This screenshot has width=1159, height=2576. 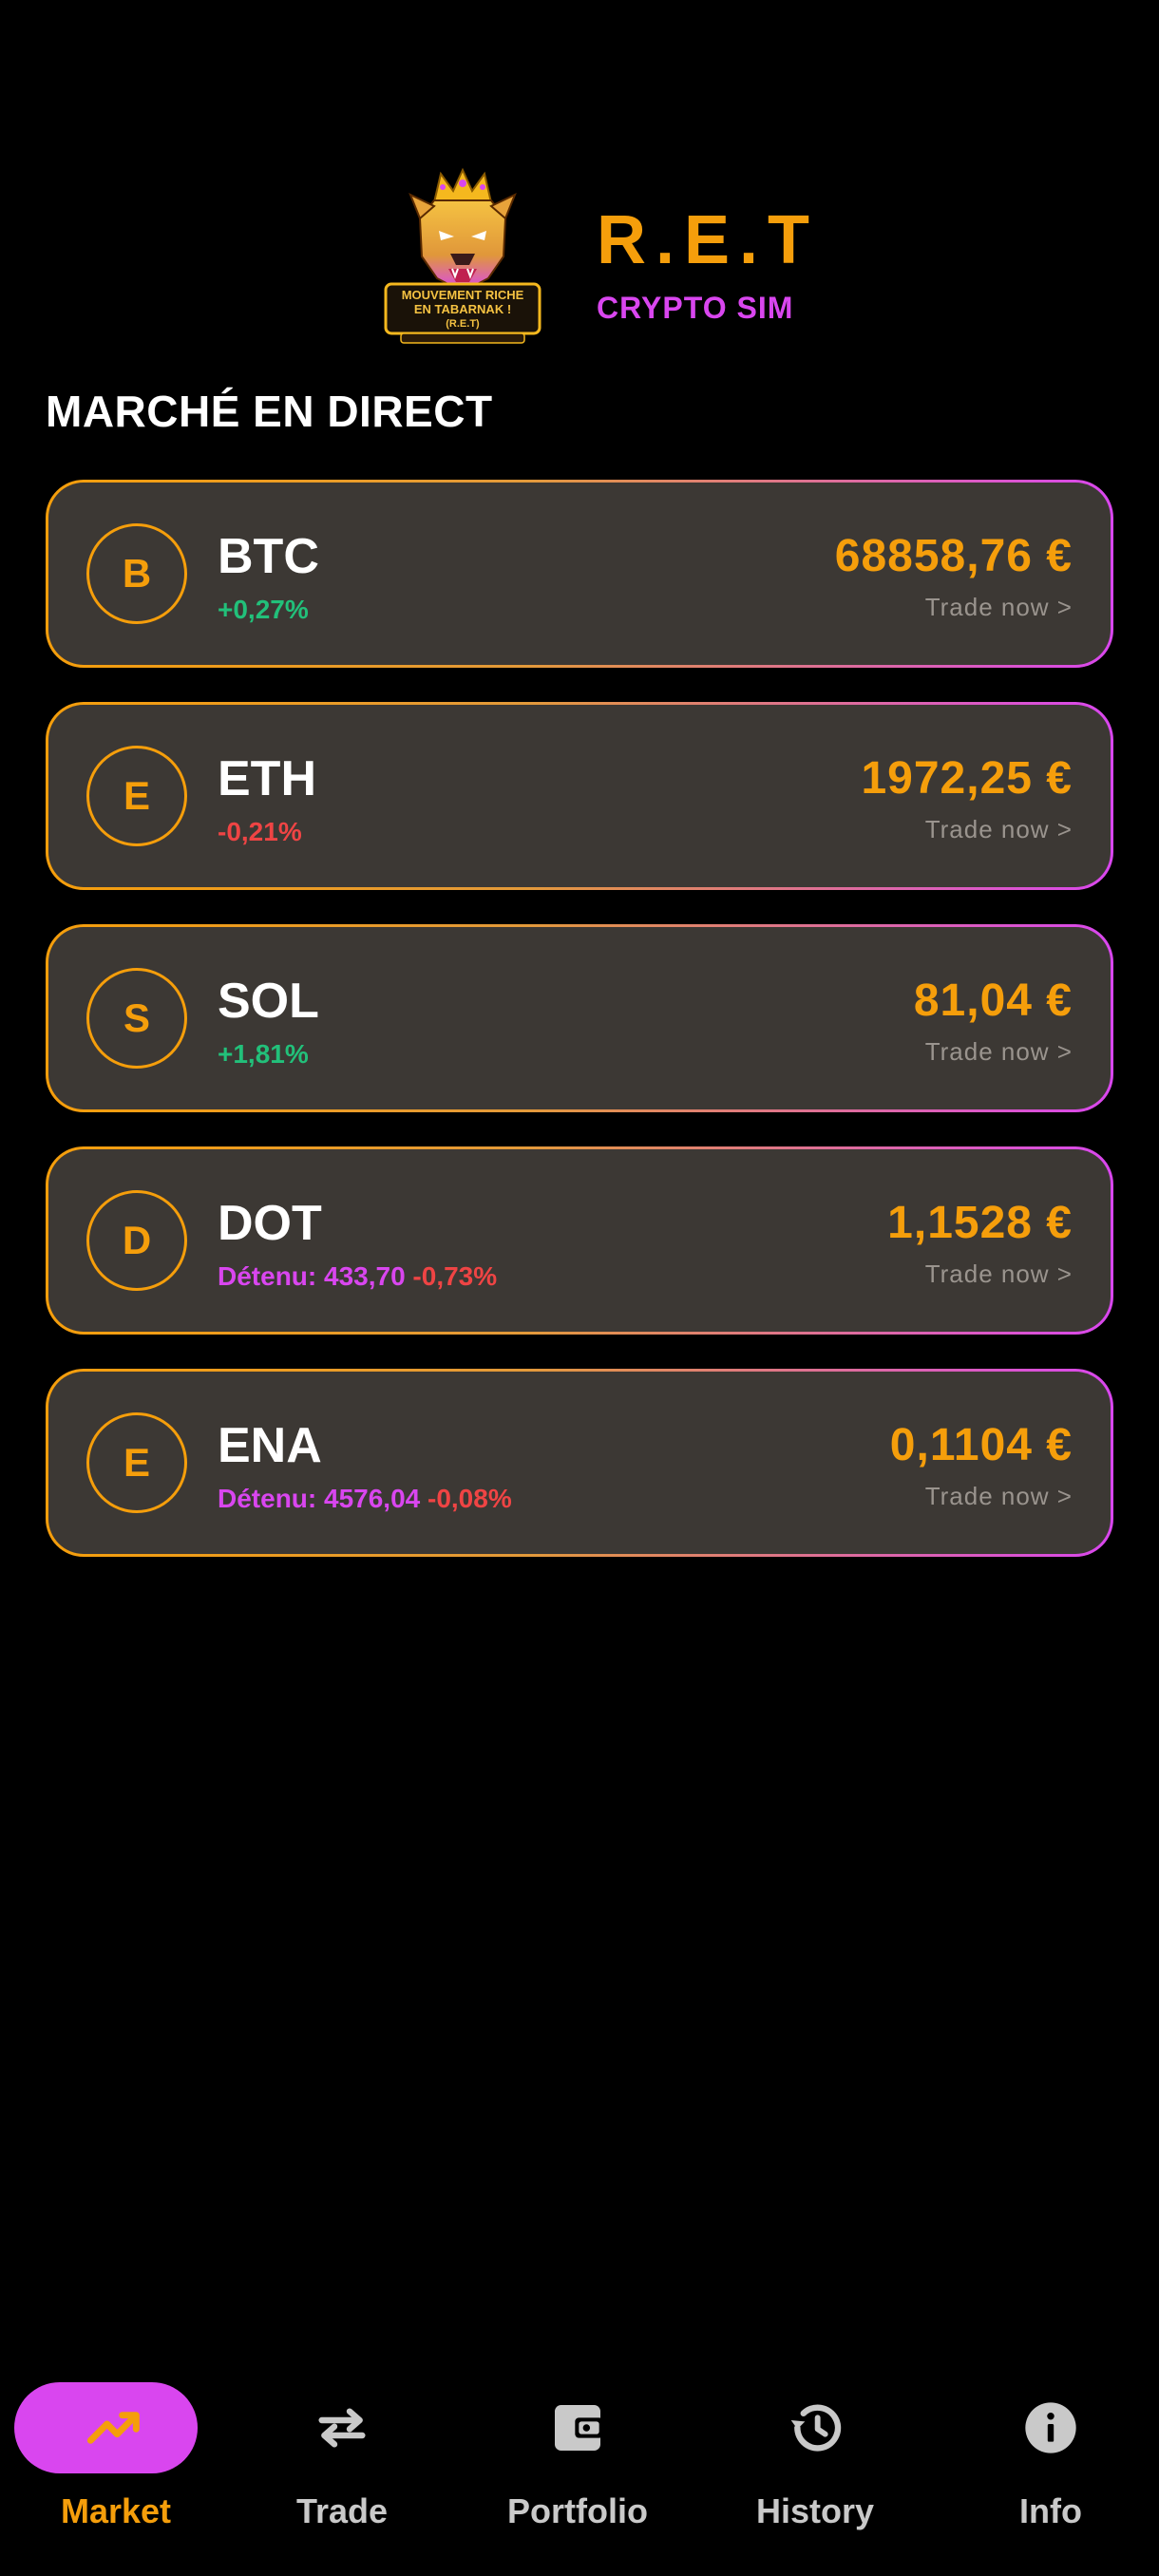 What do you see at coordinates (342, 2428) in the screenshot?
I see `swap-arrows-icon` at bounding box center [342, 2428].